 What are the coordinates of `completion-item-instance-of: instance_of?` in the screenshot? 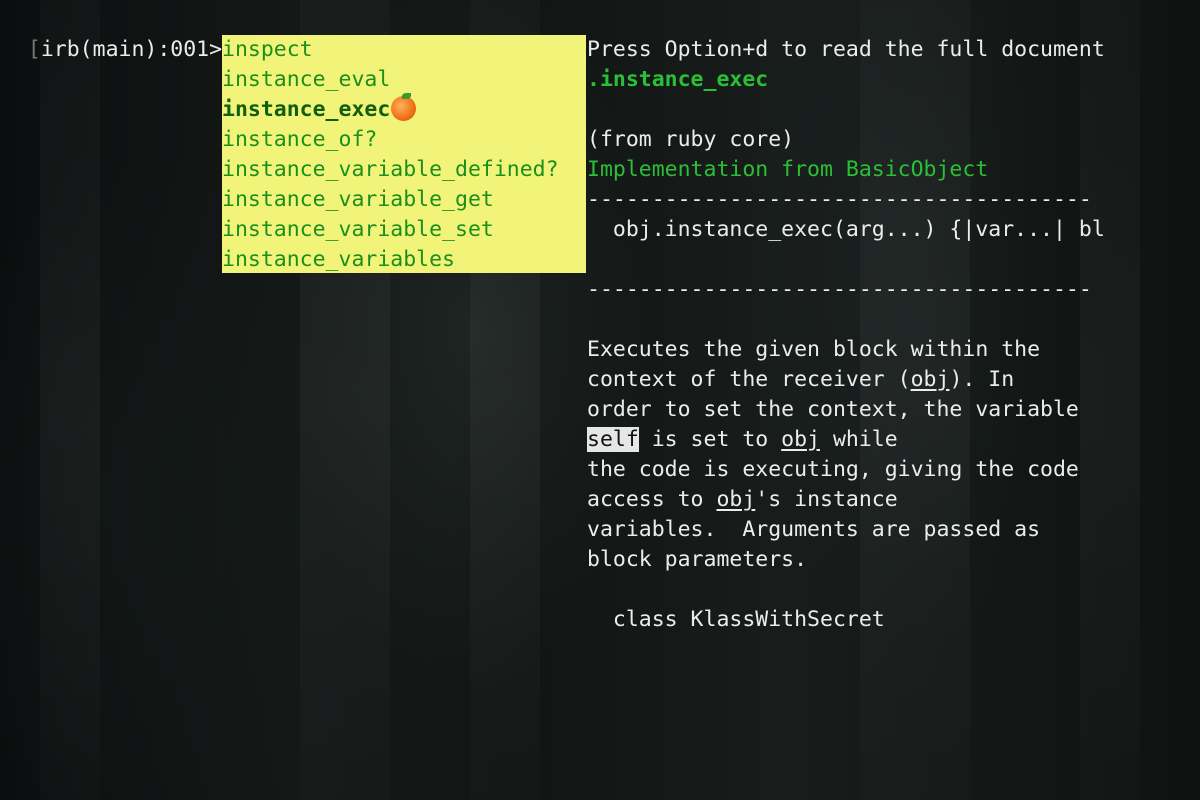 It's located at (404, 140).